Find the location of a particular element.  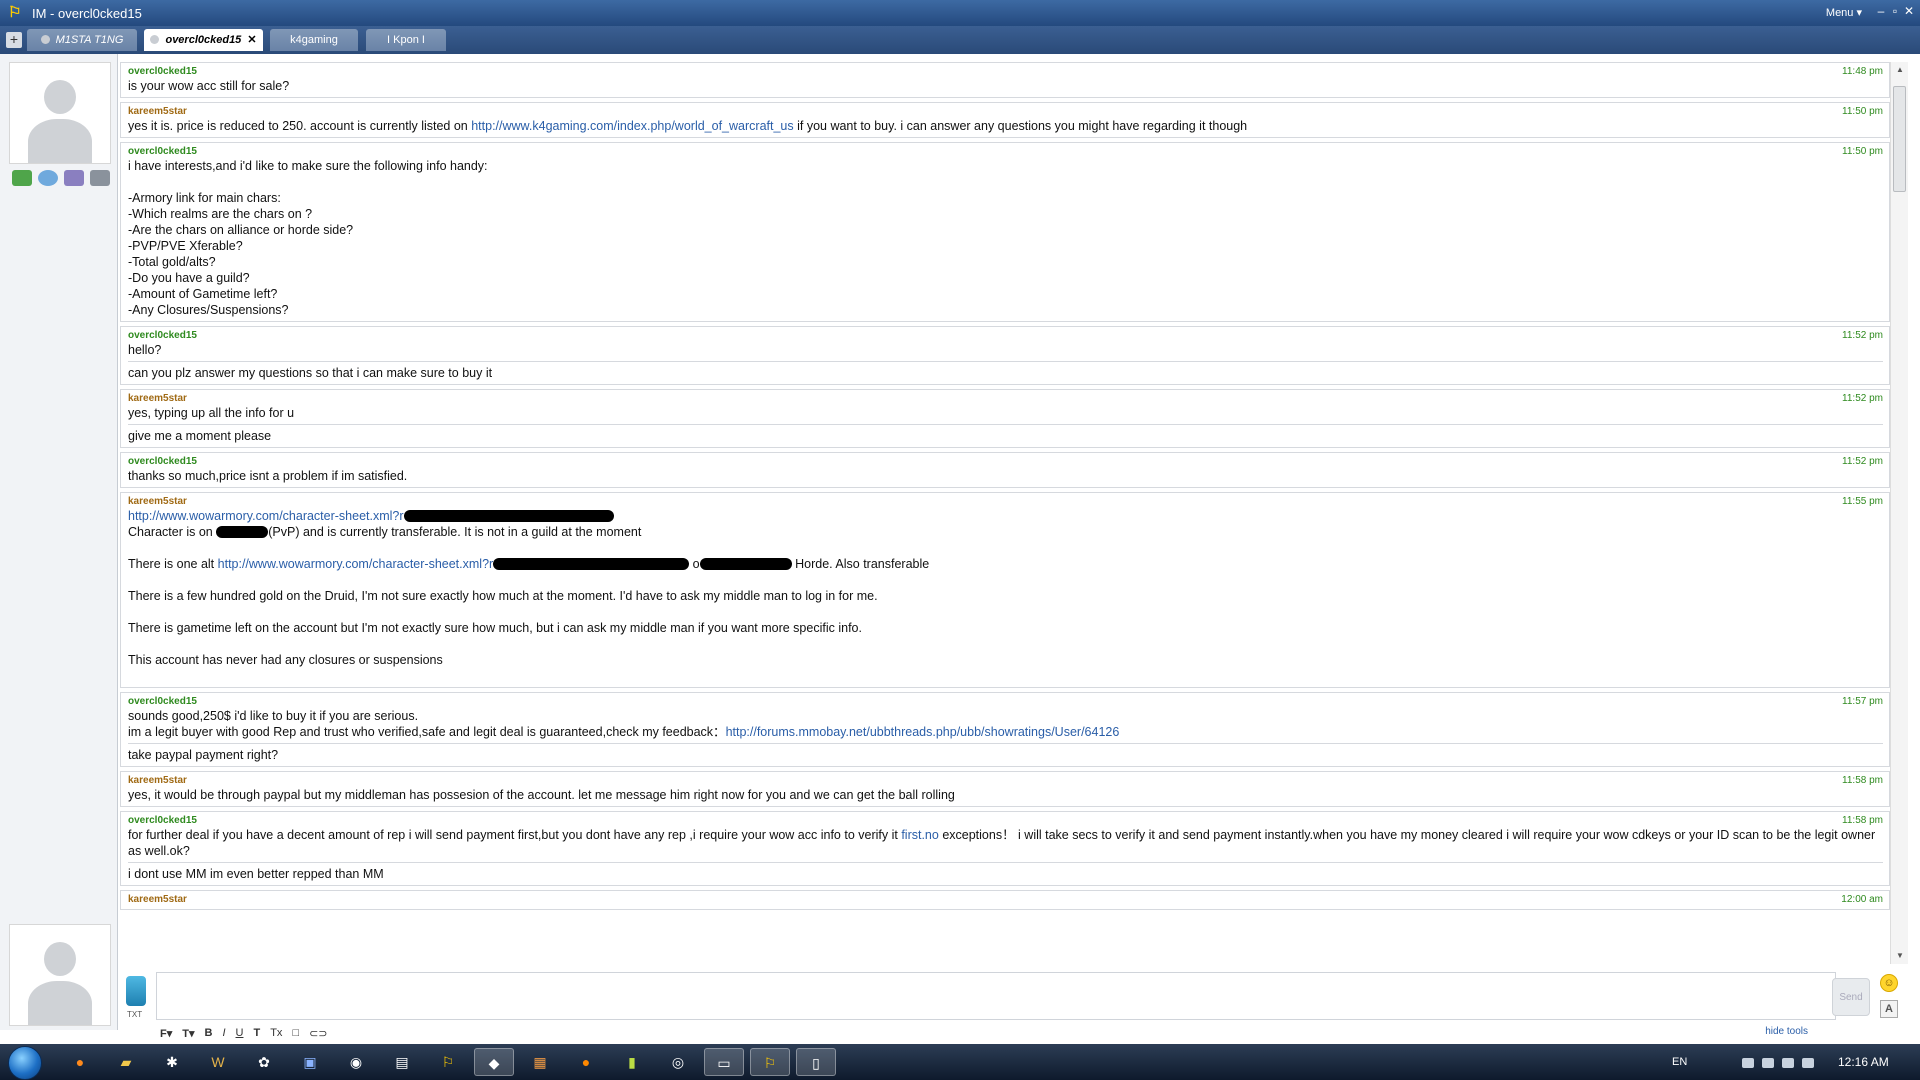

app-icon-5: ✿ is located at coordinates (264, 1062).